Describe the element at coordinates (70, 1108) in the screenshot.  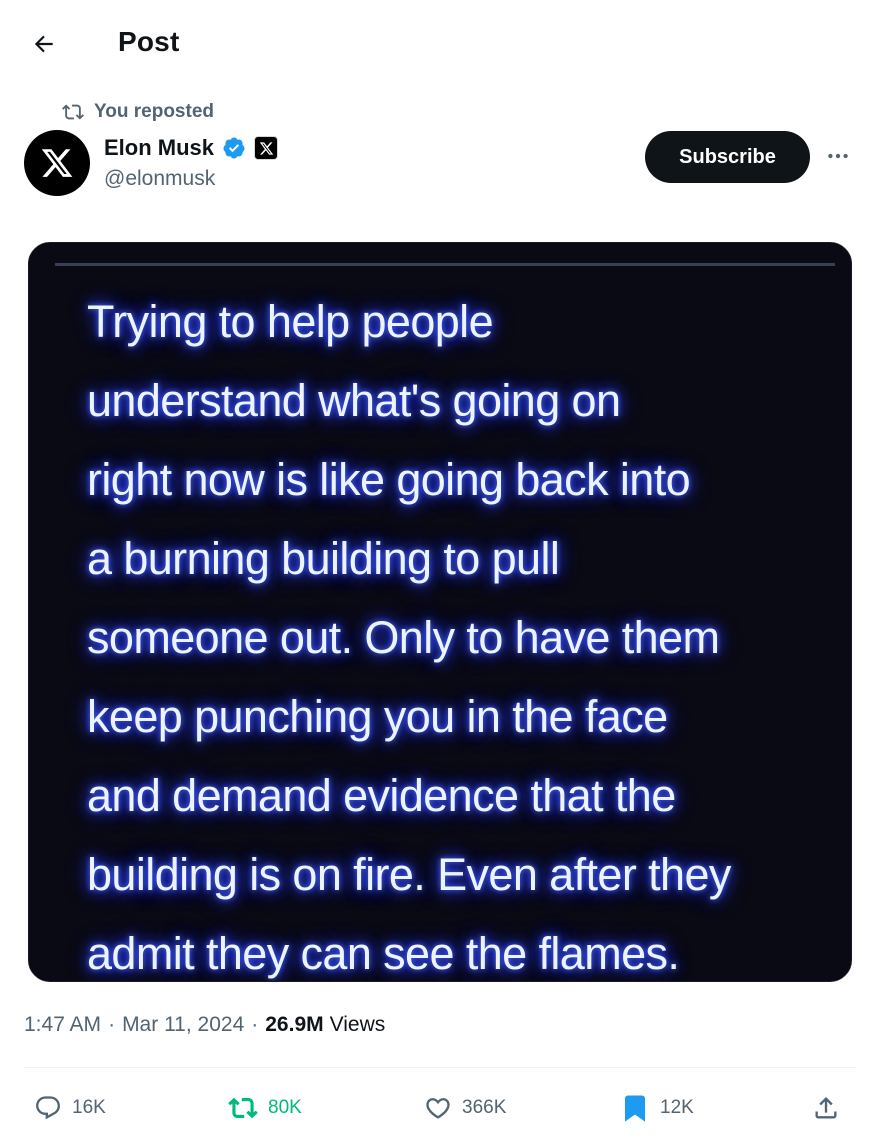
I see `reply-button: 16K` at that location.